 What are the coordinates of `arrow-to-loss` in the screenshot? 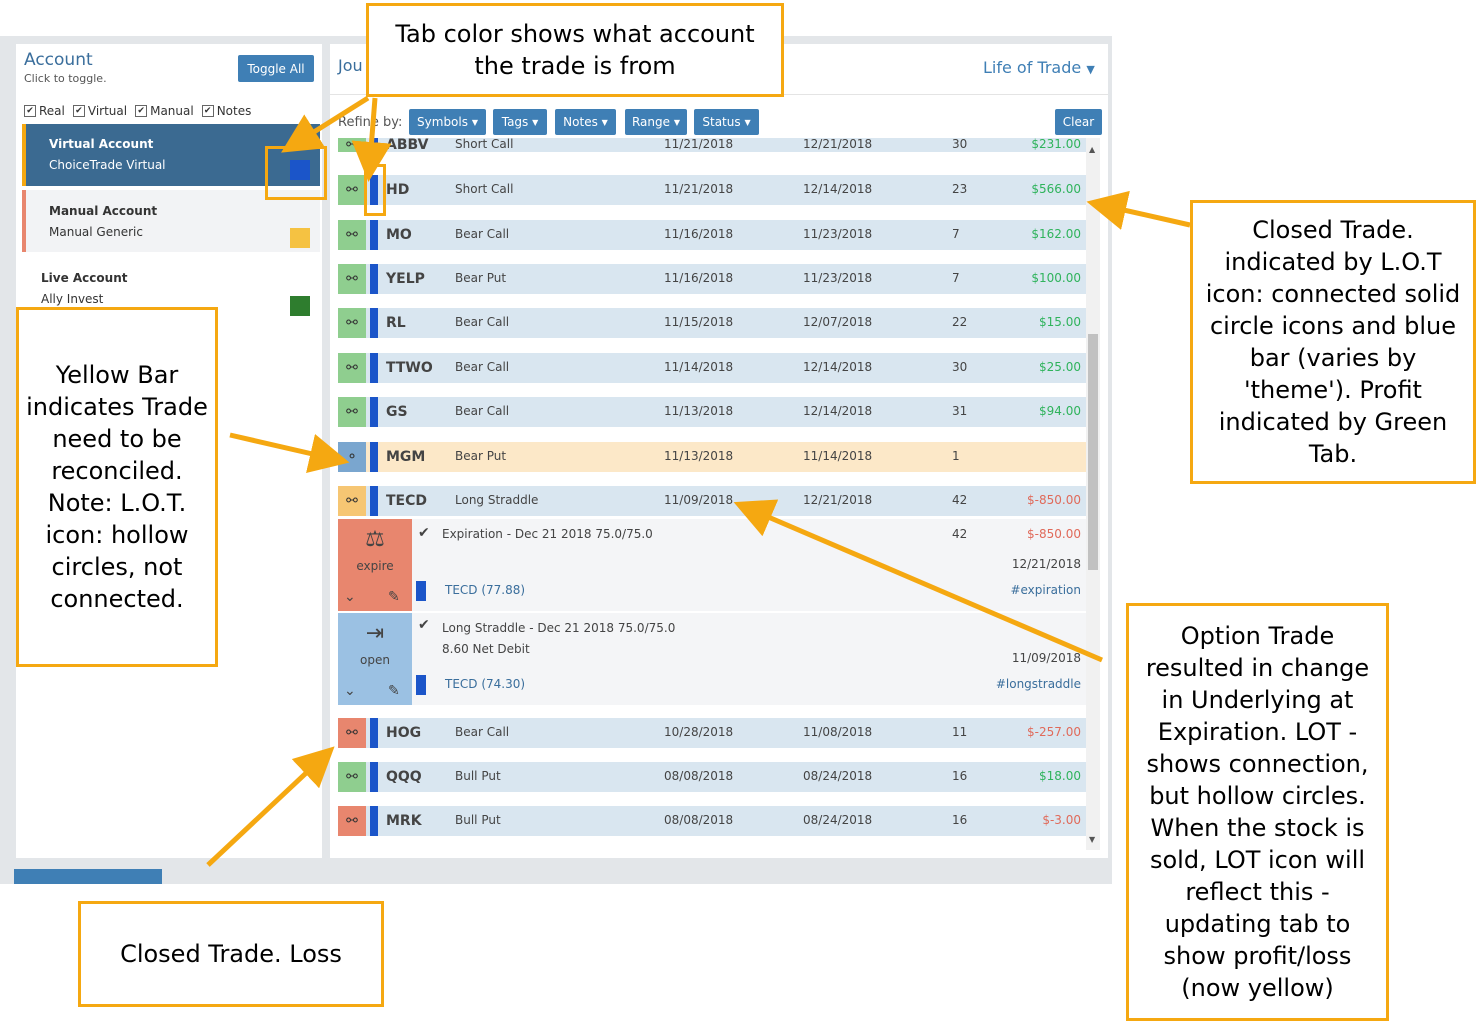 It's located at (270, 806).